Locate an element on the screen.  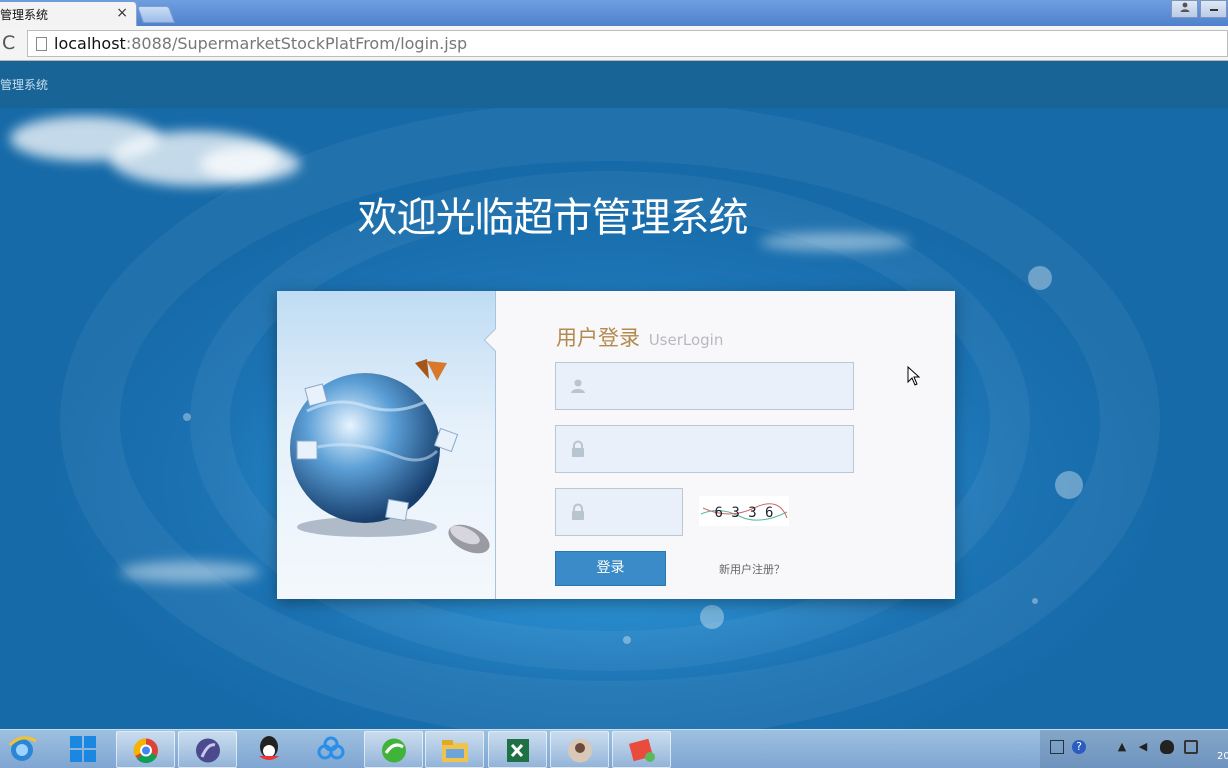
qq-icon is located at coordinates (269, 749).